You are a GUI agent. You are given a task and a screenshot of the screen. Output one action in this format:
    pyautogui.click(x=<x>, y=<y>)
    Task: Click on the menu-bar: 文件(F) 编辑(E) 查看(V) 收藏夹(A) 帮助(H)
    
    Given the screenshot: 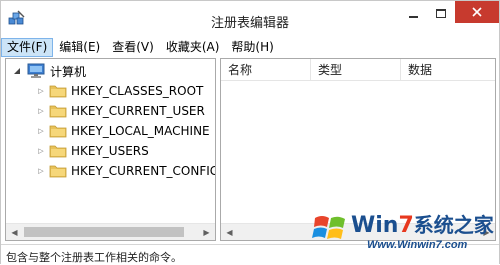 What is the action you would take?
    pyautogui.click(x=250, y=47)
    